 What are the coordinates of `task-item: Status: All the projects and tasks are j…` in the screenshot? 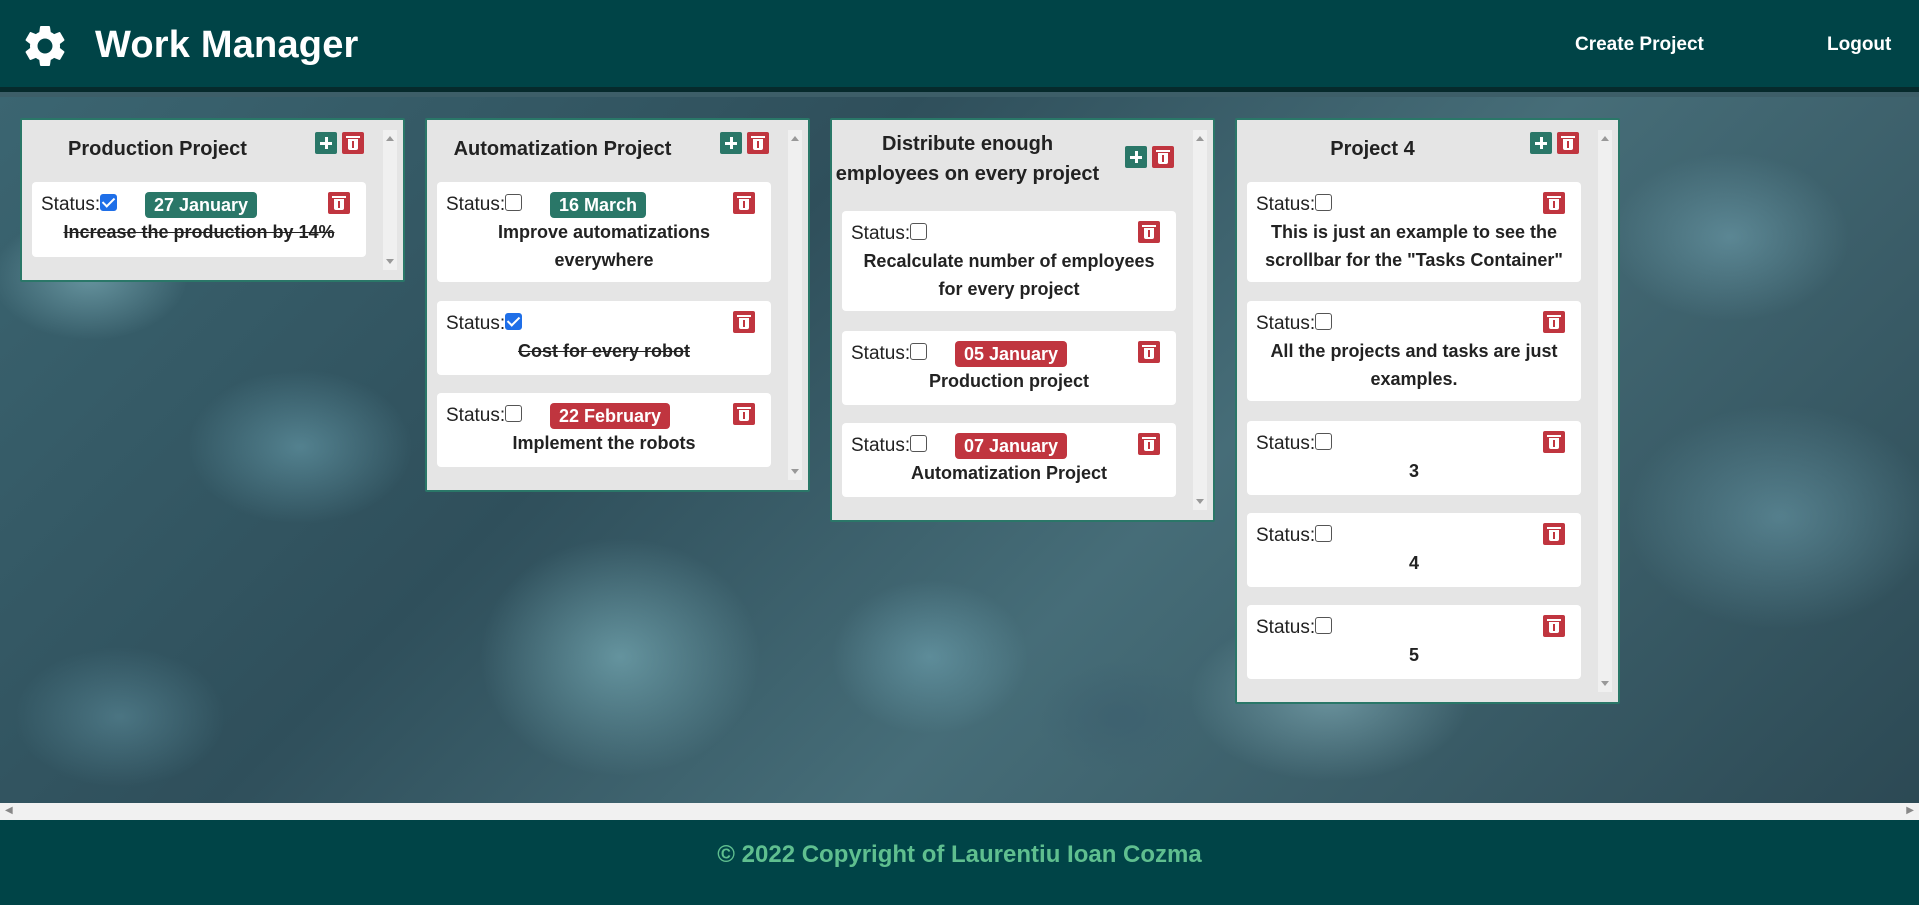 It's located at (1414, 351).